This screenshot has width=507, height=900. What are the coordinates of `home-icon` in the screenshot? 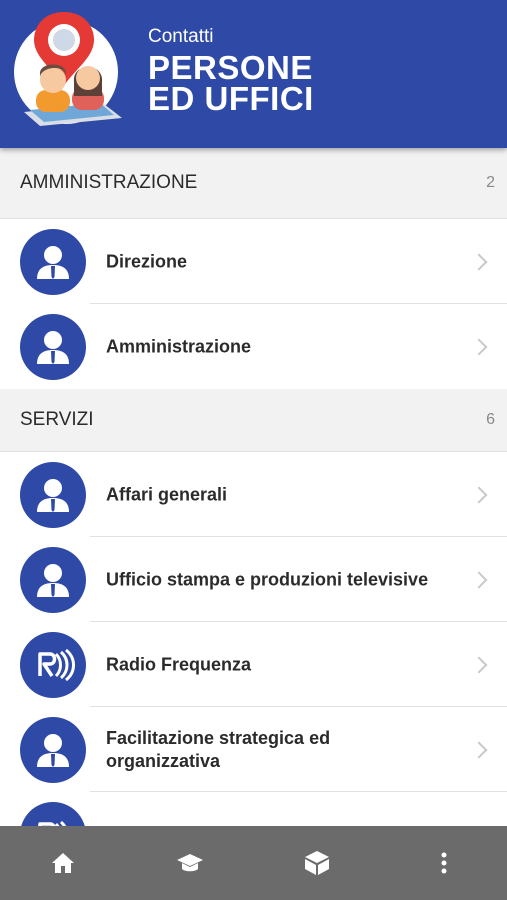 It's located at (63, 863).